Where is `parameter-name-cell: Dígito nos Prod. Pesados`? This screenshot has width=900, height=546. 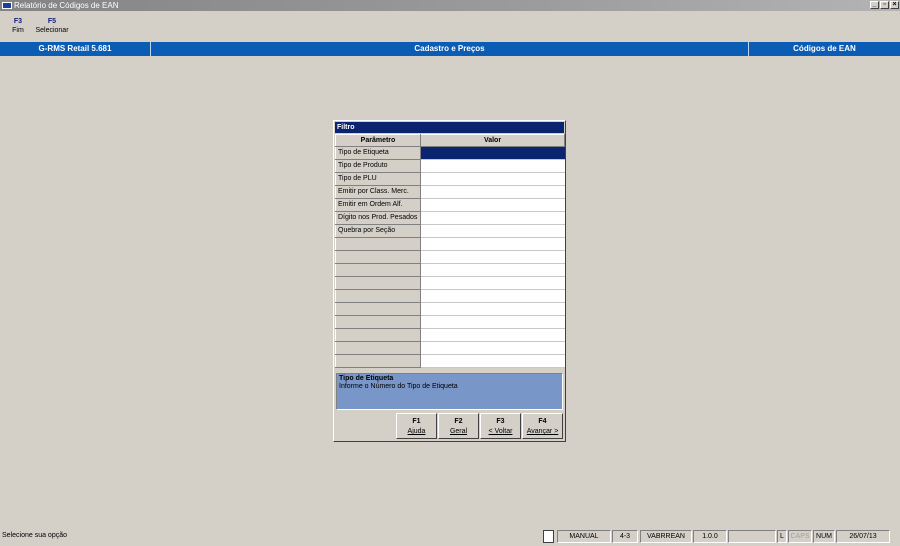
parameter-name-cell: Dígito nos Prod. Pesados is located at coordinates (378, 218).